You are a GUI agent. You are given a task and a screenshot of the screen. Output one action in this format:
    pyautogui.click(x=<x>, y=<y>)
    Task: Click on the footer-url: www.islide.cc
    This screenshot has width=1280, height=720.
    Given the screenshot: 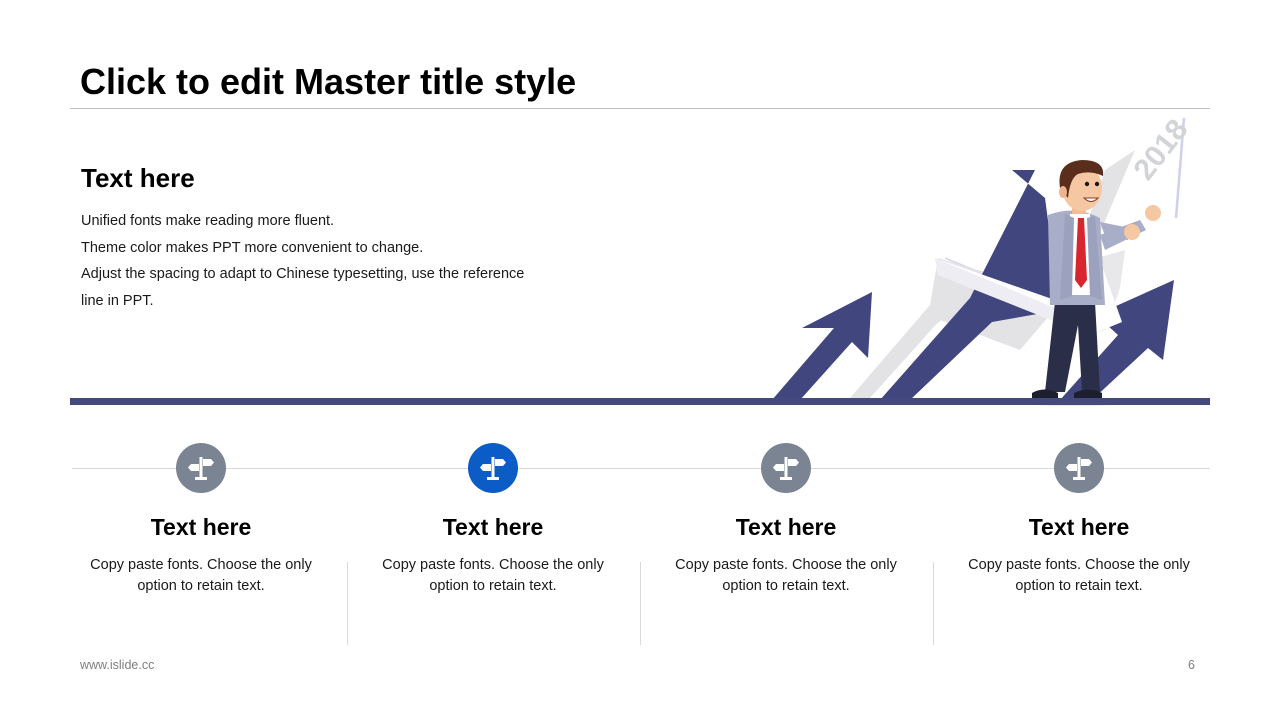 What is the action you would take?
    pyautogui.click(x=117, y=665)
    